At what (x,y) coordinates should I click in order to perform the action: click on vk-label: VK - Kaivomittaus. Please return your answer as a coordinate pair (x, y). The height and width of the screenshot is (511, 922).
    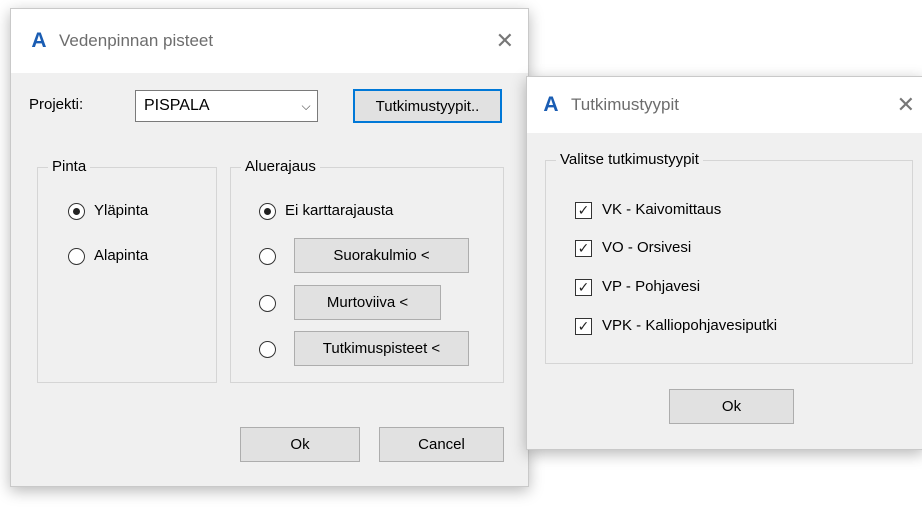
    Looking at the image, I should click on (662, 209).